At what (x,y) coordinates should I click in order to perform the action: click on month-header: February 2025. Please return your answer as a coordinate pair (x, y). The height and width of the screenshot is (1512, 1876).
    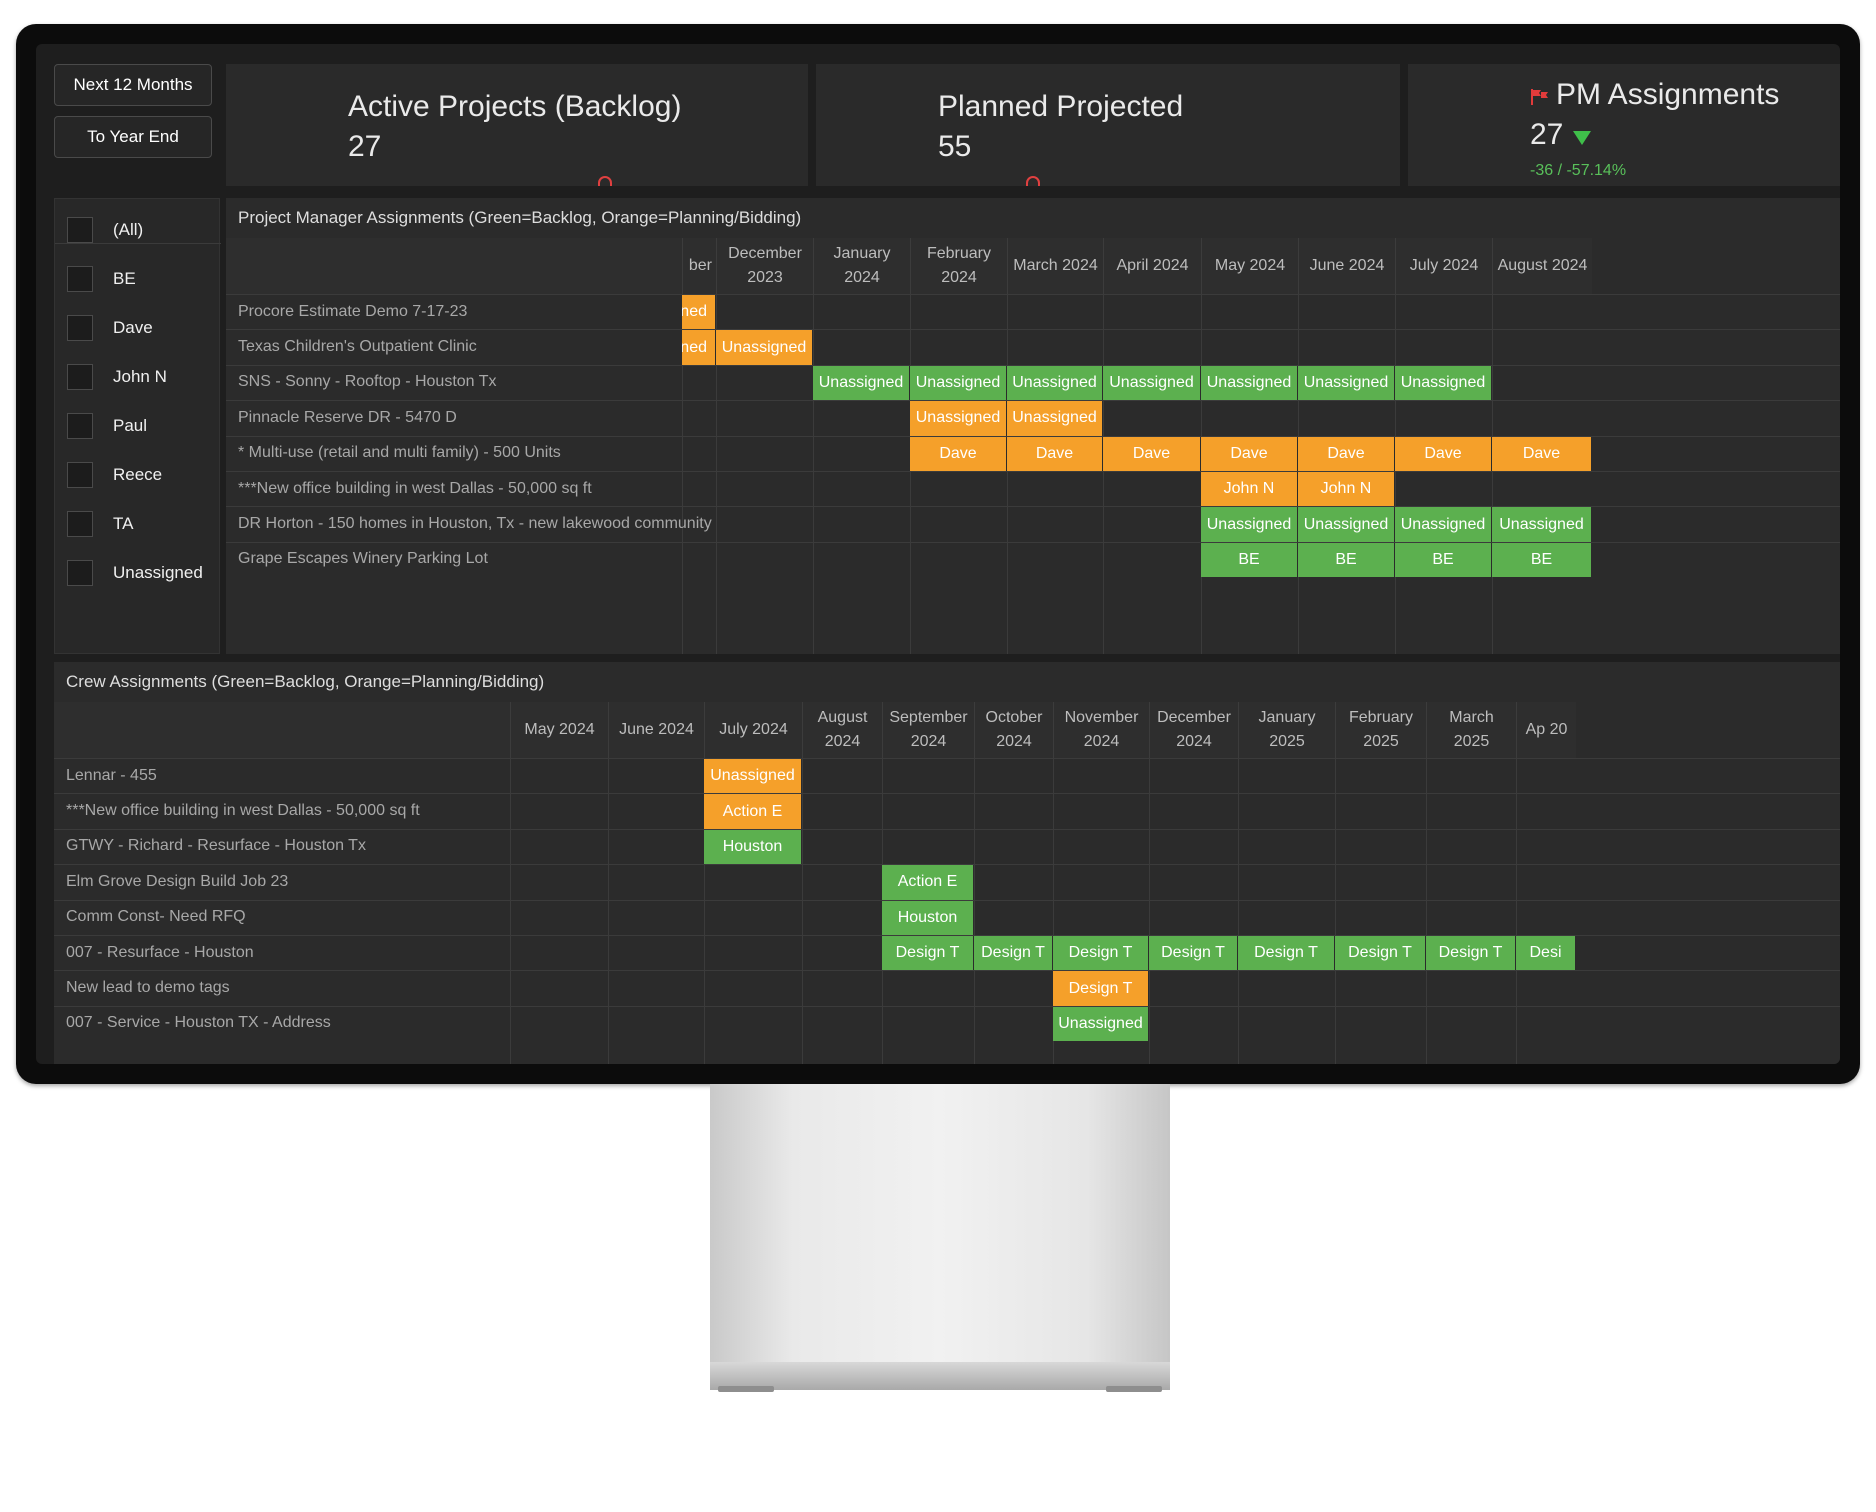
    Looking at the image, I should click on (1380, 730).